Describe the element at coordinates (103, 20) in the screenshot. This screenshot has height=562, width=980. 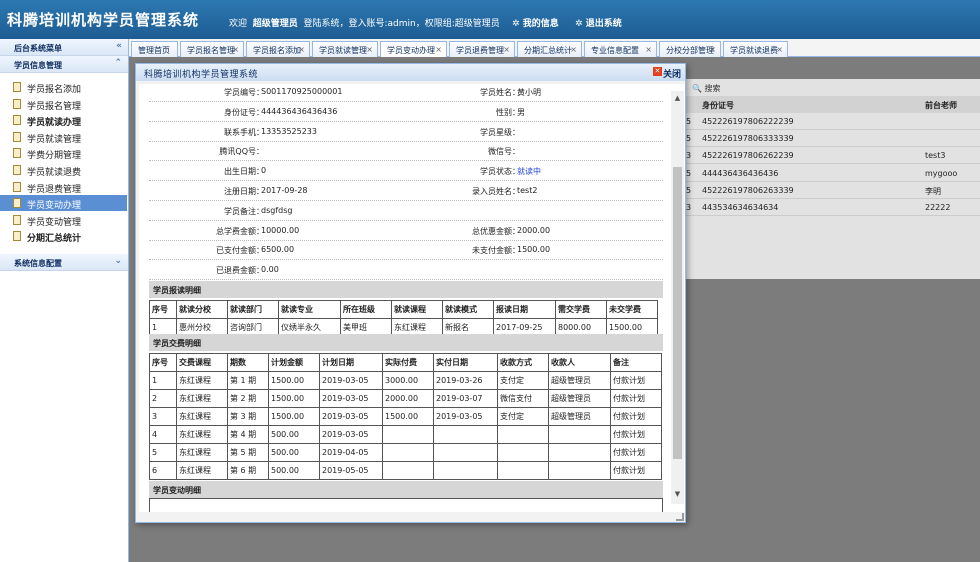
I see `system-title: 科腾培训机构学员管理系统` at that location.